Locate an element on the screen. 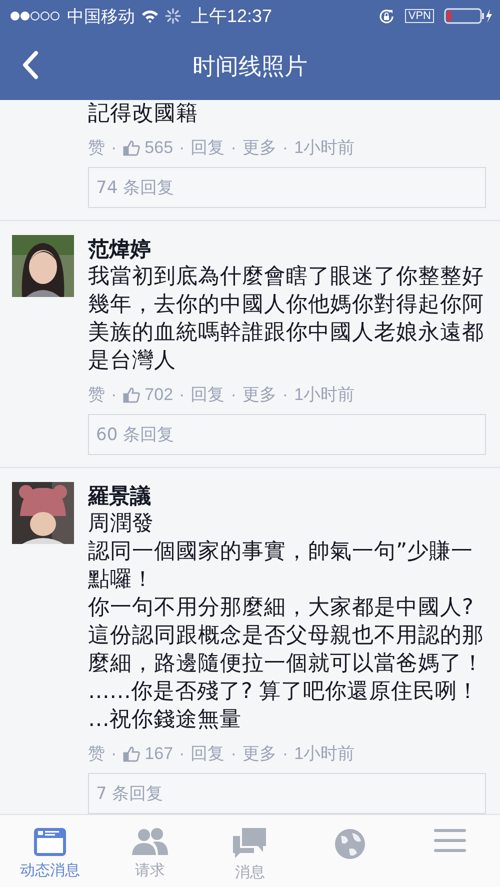 This screenshot has height=887, width=500. comment-text: ……你是否殘了? 算了吧你還原住民咧！ is located at coordinates (284, 692).